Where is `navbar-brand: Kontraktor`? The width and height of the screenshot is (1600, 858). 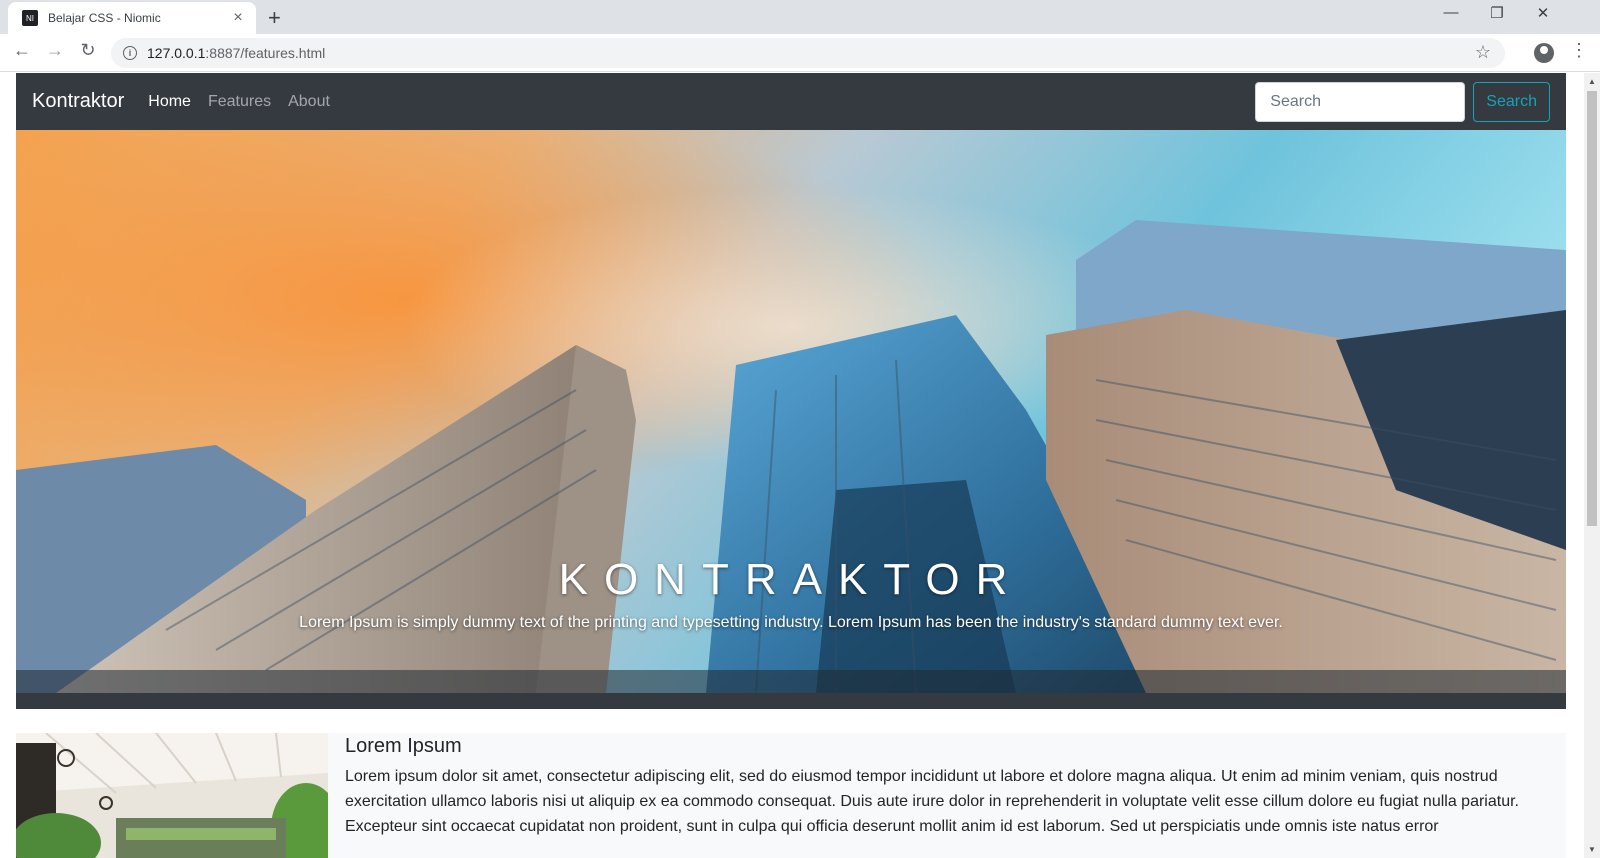 navbar-brand: Kontraktor is located at coordinates (78, 101).